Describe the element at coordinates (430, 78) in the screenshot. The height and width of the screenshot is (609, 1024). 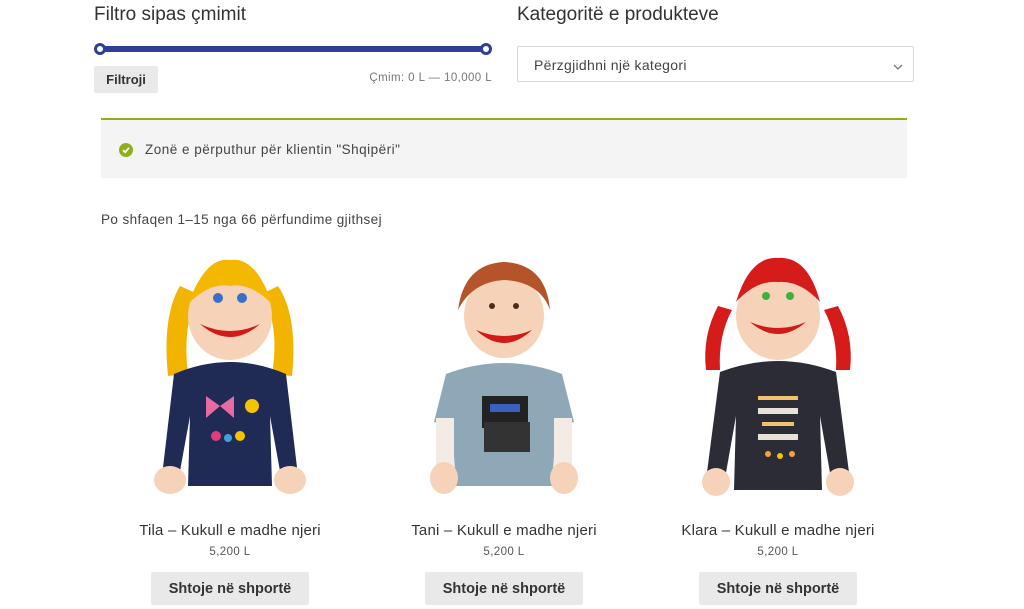
I see `price-range-label: Çmim: 0 L — 10,000 L` at that location.